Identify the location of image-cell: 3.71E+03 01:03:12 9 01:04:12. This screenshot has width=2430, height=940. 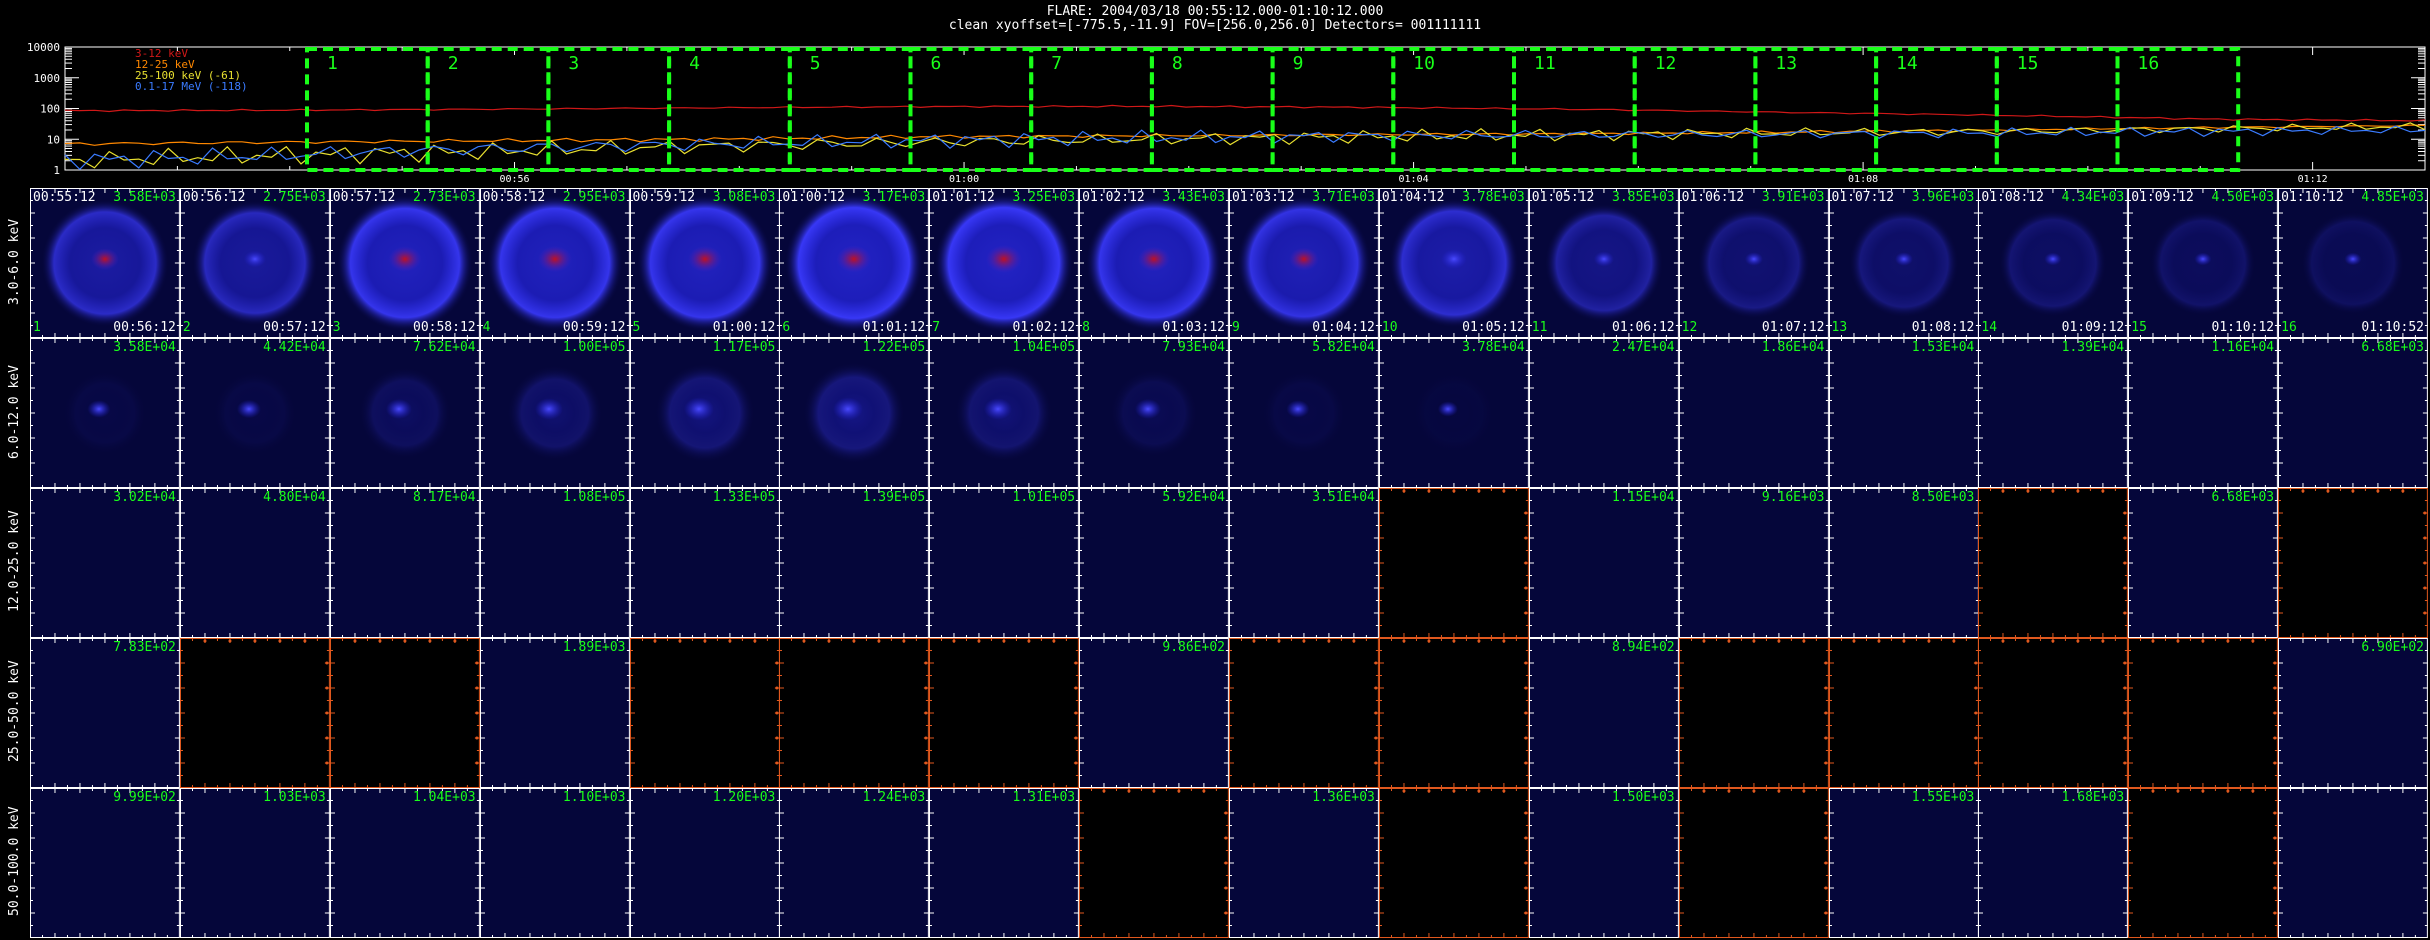
(1304, 263).